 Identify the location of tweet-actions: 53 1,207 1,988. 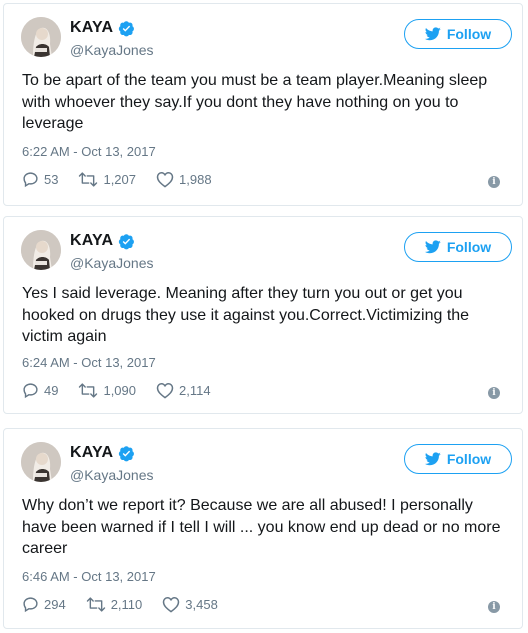
(127, 179).